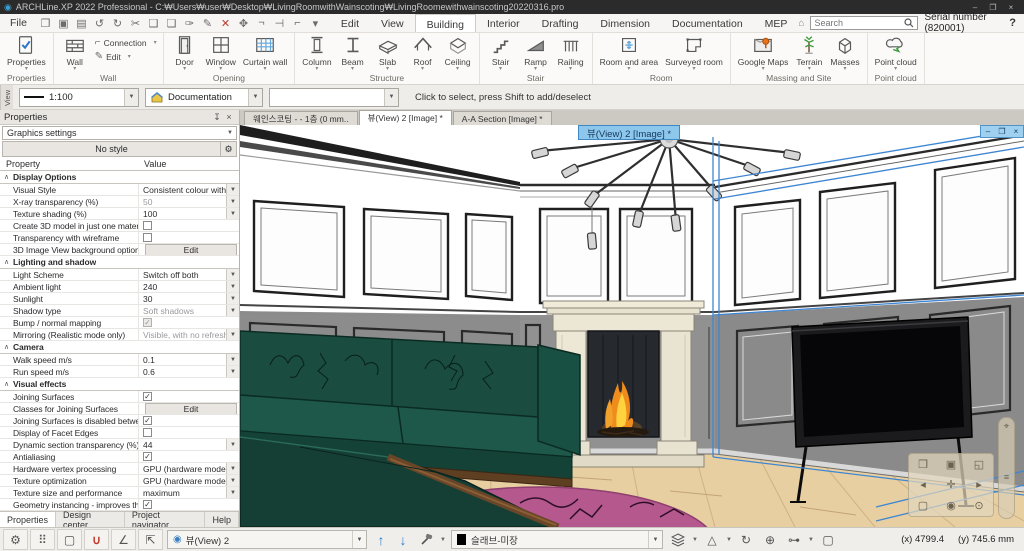  What do you see at coordinates (79, 97) in the screenshot?
I see `scale-combo: 1:100 ▼` at bounding box center [79, 97].